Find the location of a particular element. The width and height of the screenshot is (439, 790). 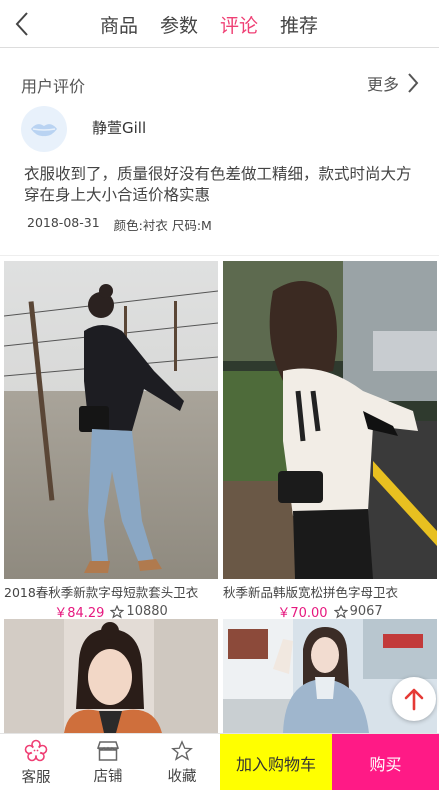

back-button is located at coordinates (22, 24).